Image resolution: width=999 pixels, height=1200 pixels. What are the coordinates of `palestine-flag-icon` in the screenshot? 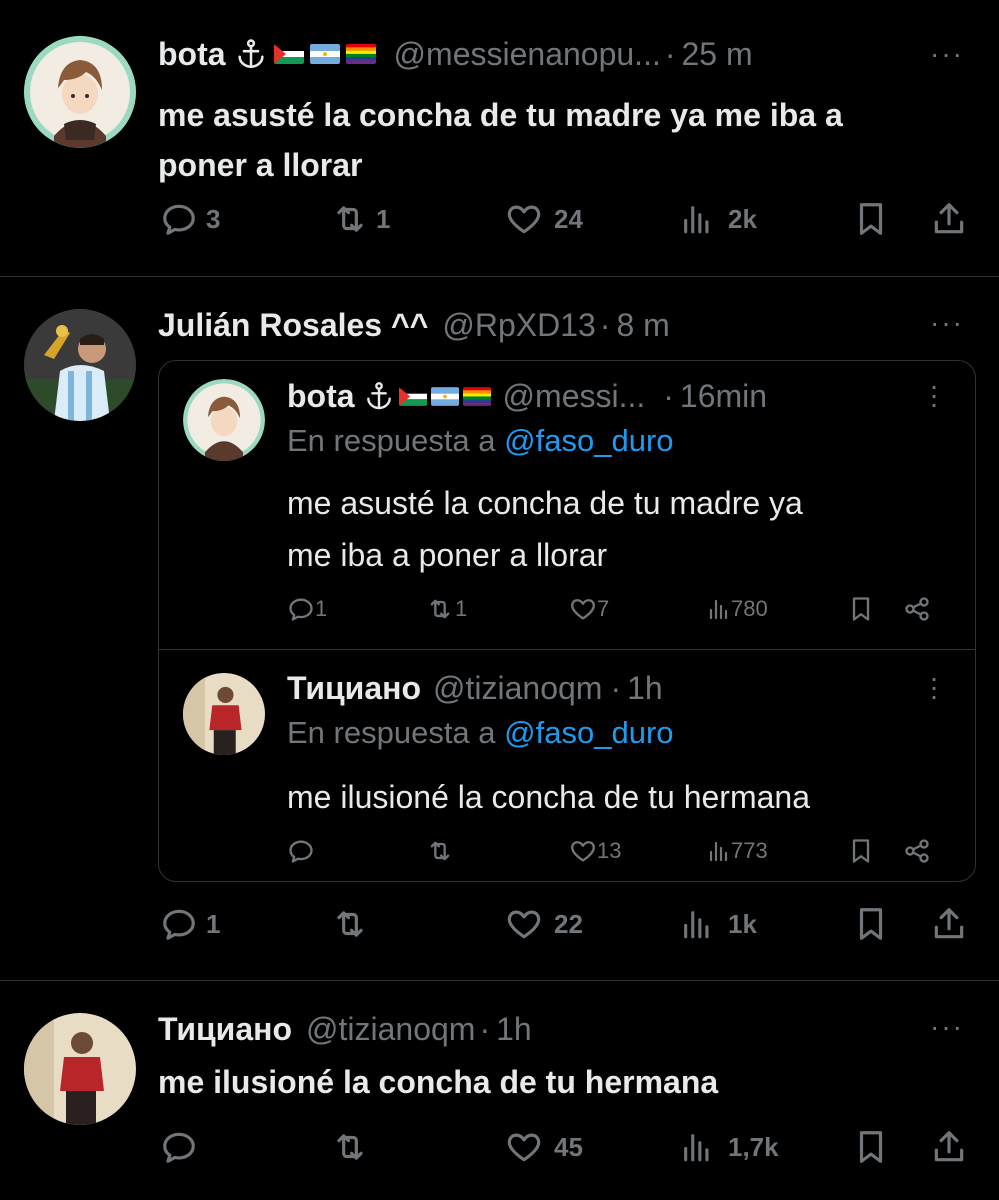 It's located at (413, 396).